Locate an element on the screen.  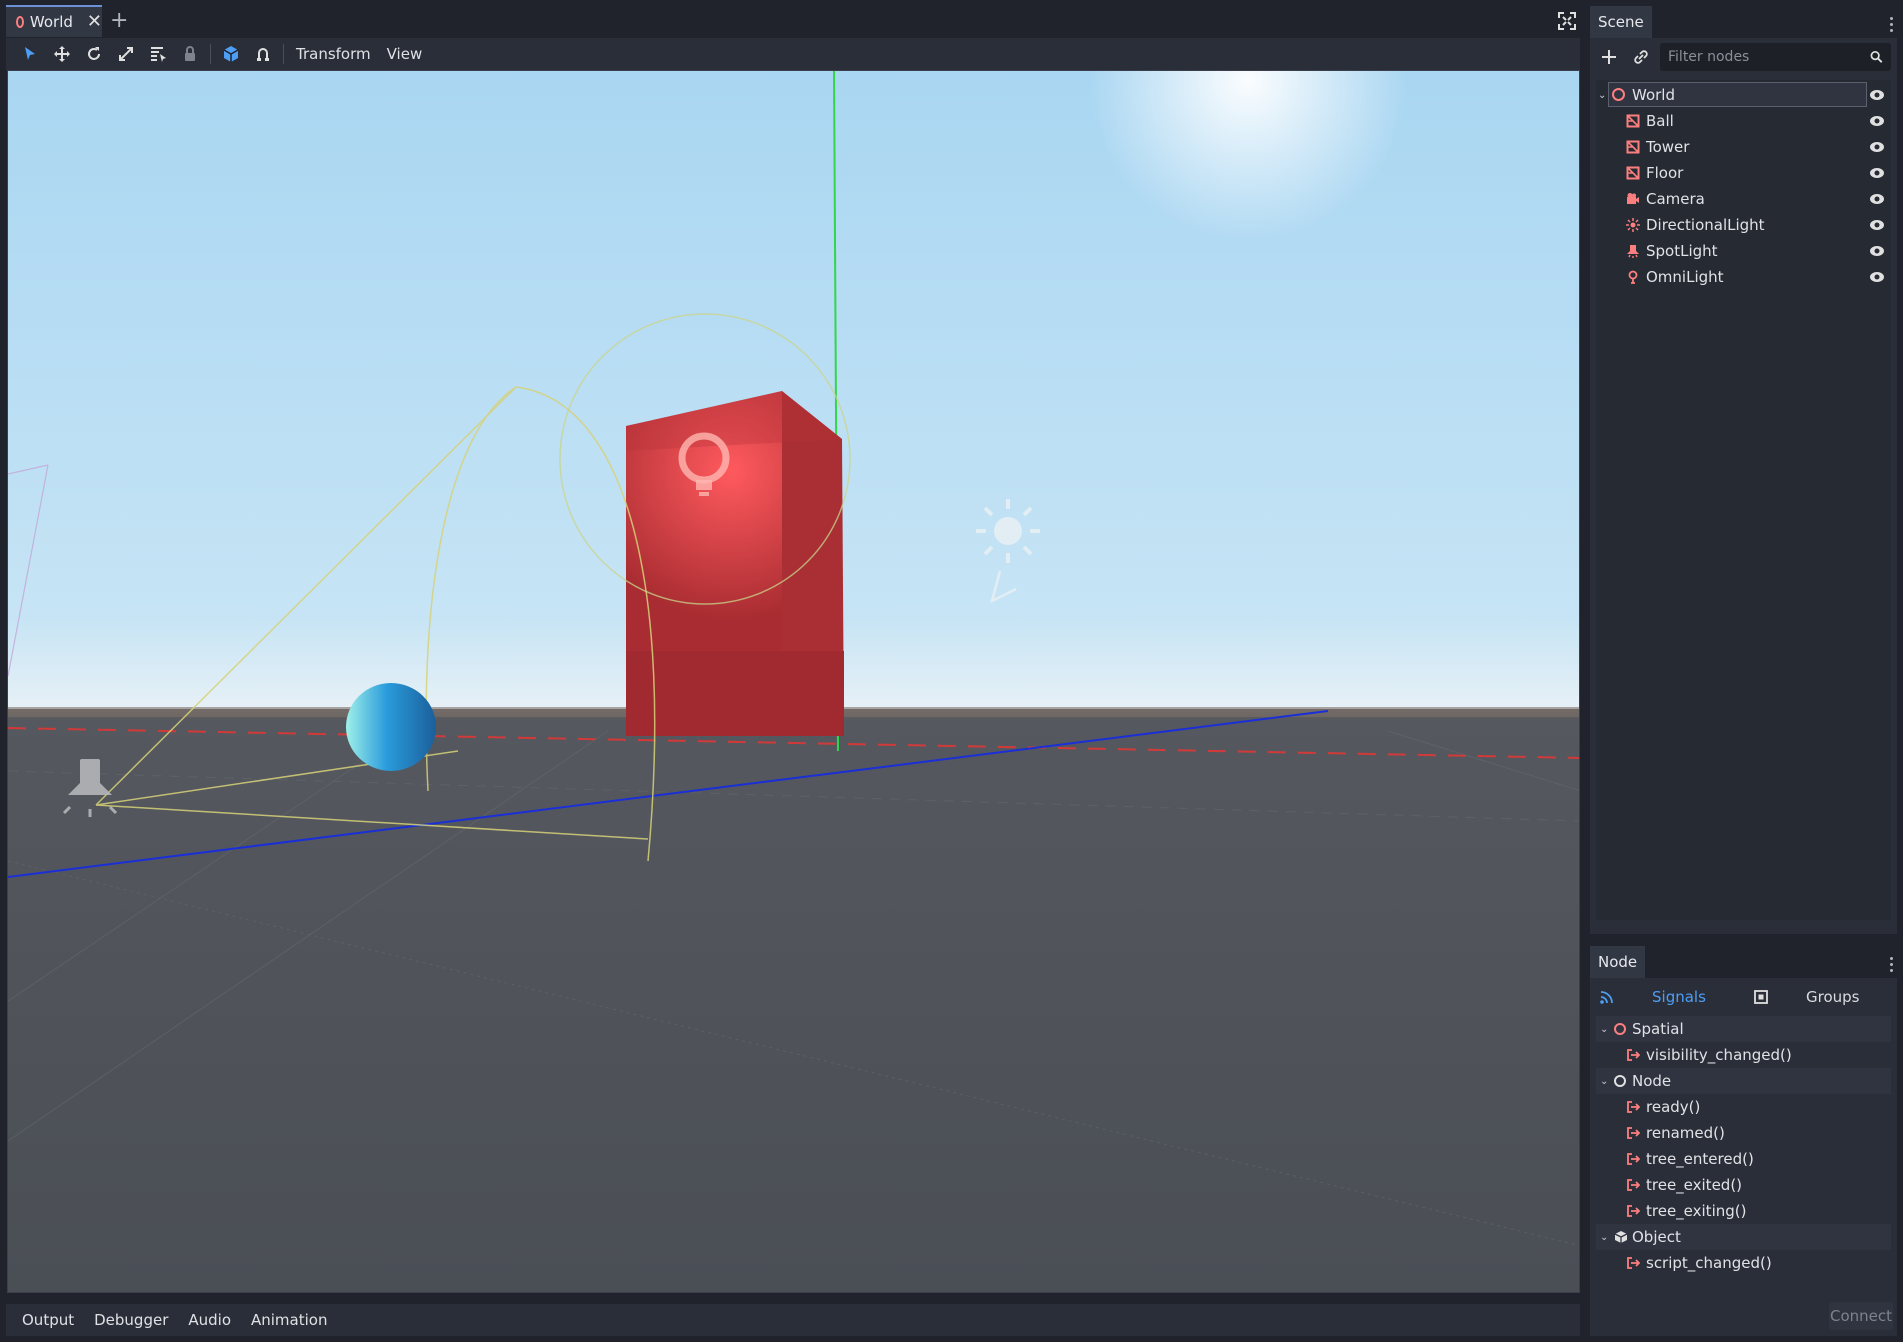
search-icon is located at coordinates (1876, 56).